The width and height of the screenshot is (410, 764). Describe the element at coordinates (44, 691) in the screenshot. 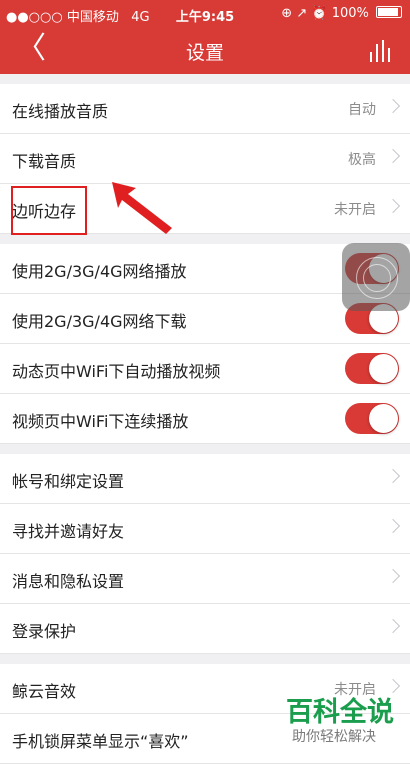

I see `row-label: 鲸云音效` at that location.